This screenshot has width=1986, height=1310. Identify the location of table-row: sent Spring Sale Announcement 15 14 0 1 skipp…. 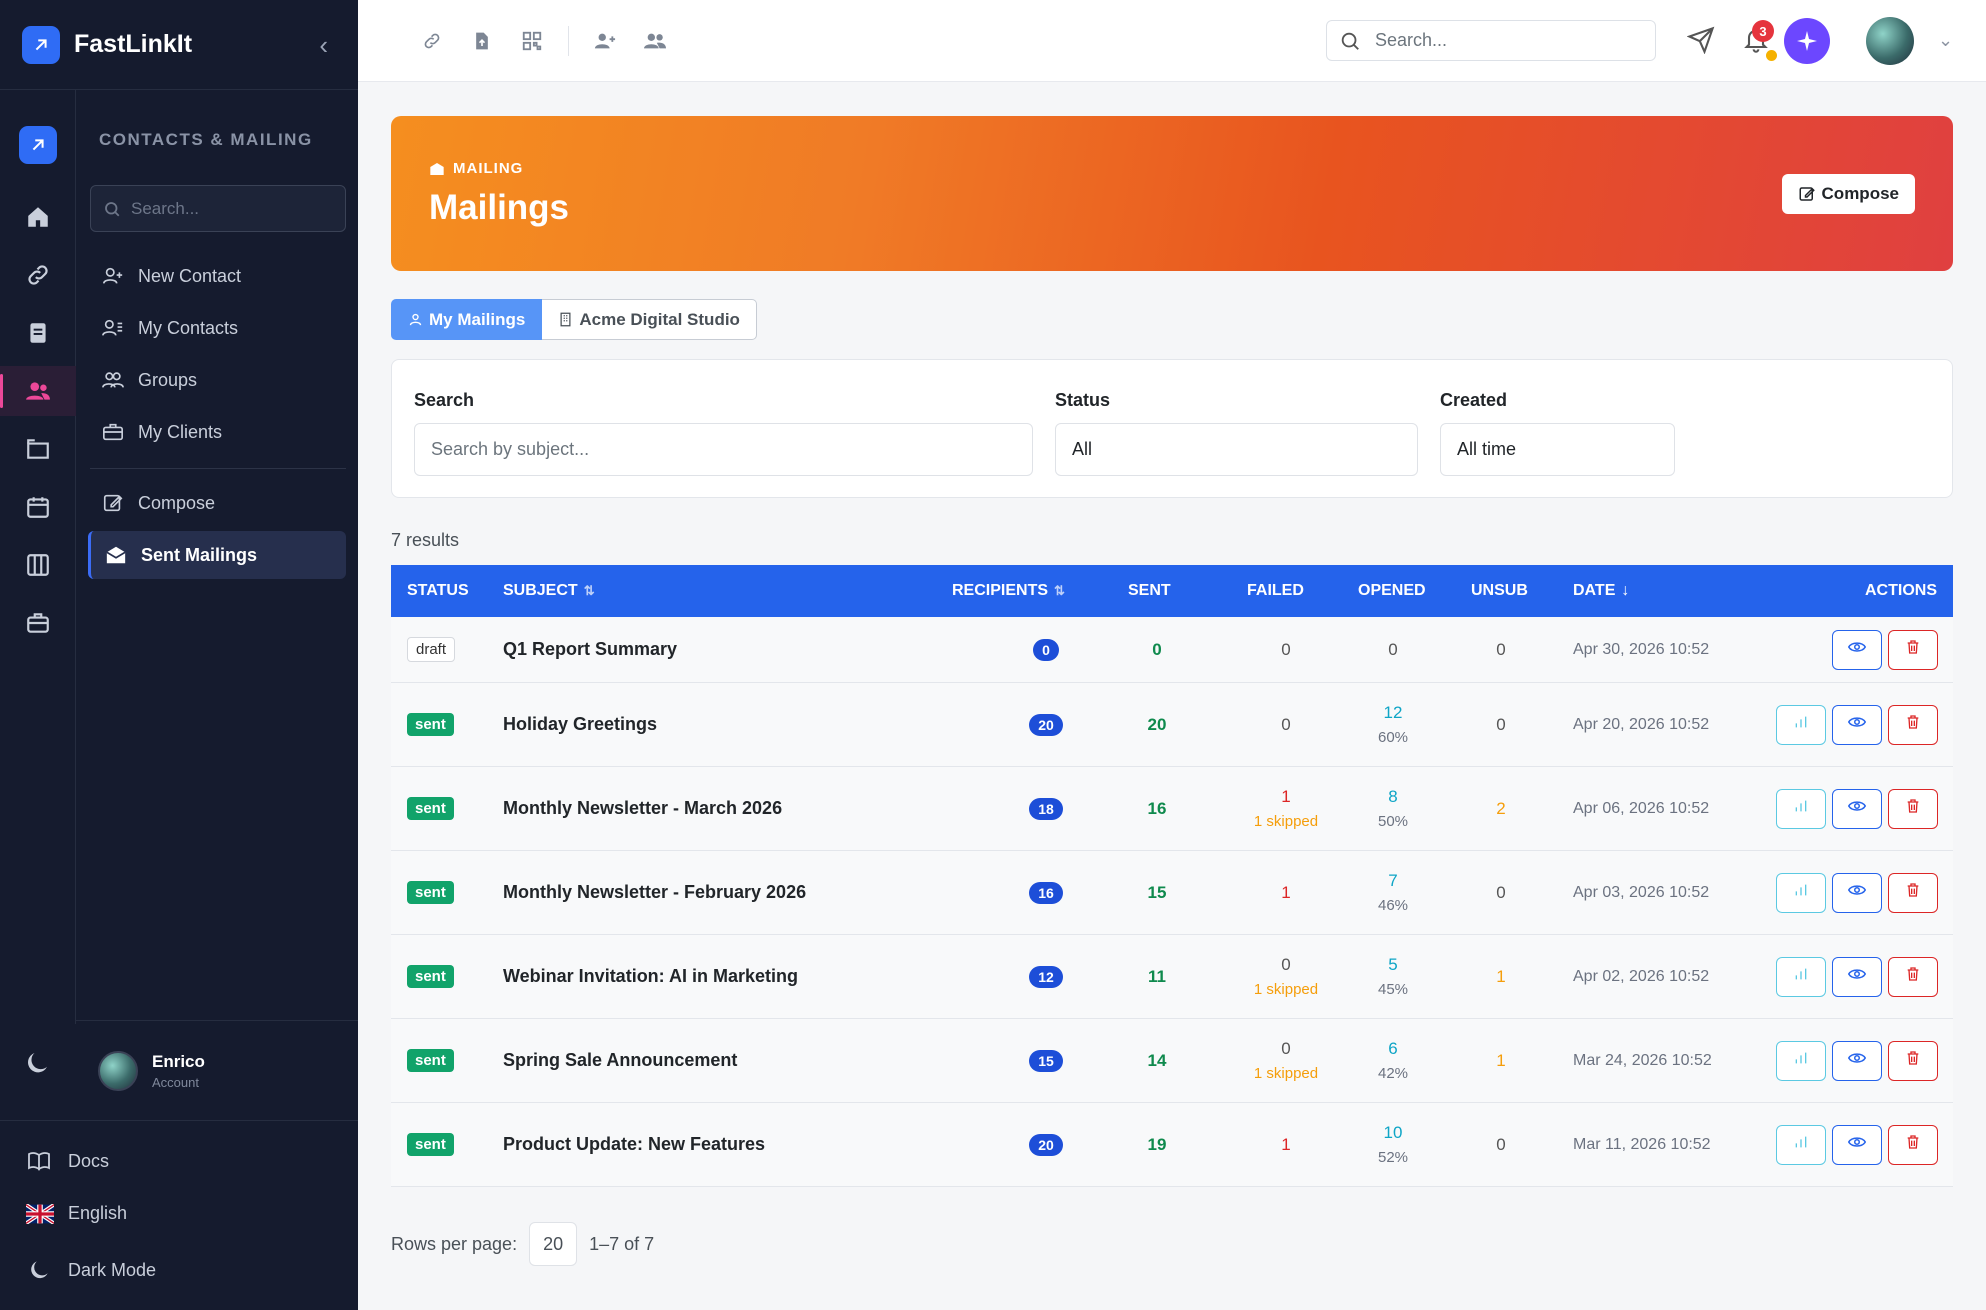
(1172, 1061).